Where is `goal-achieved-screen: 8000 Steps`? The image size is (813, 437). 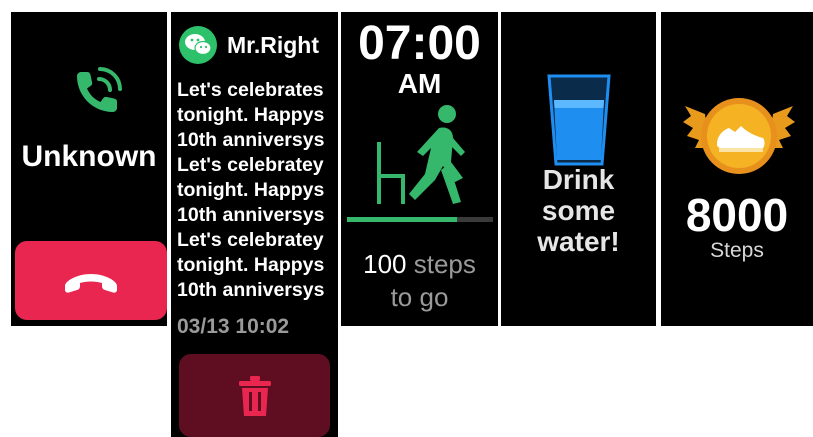
goal-achieved-screen: 8000 Steps is located at coordinates (737, 169).